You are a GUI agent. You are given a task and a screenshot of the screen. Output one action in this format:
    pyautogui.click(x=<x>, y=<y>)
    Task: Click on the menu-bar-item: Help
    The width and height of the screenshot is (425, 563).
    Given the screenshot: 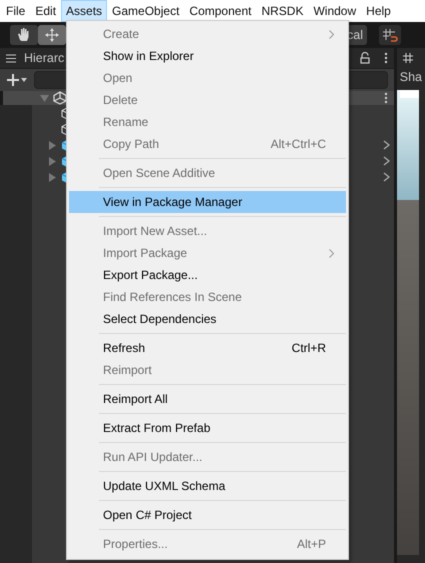 What is the action you would take?
    pyautogui.click(x=378, y=11)
    